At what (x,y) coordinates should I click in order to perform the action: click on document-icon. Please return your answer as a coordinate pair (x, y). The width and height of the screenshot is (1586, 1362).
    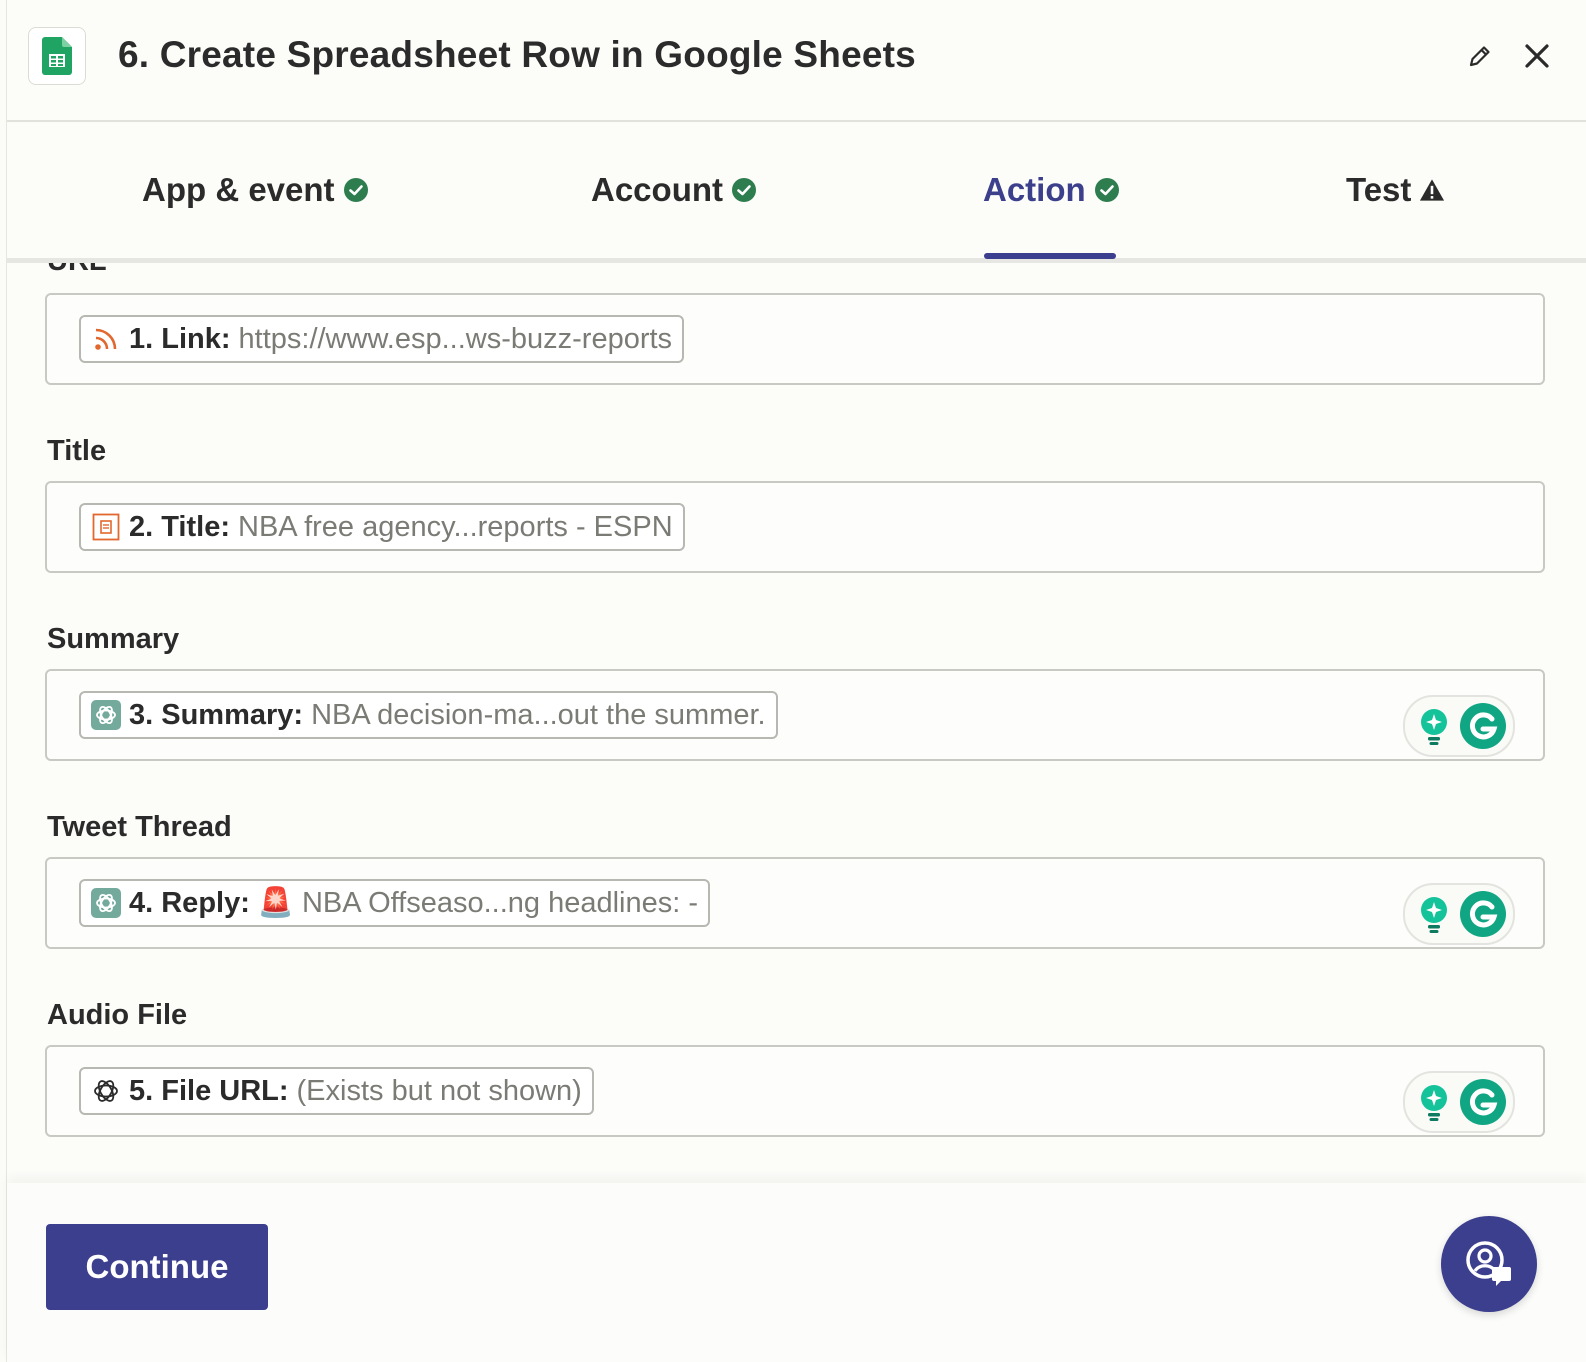
    Looking at the image, I should click on (106, 527).